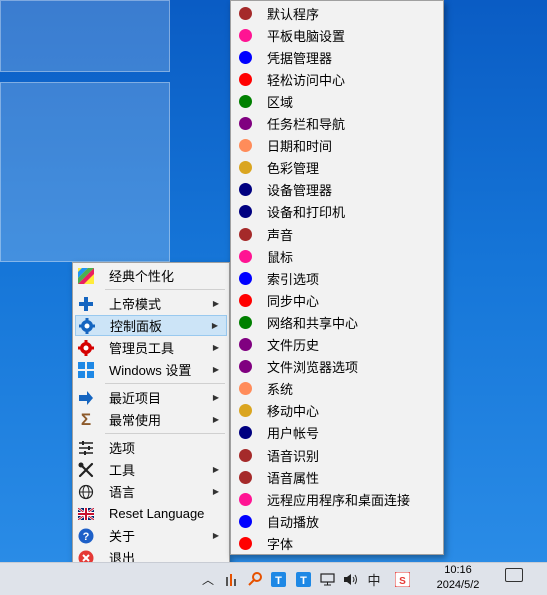  What do you see at coordinates (151, 513) in the screenshot?
I see `menu-item-reset-language: Reset Language` at bounding box center [151, 513].